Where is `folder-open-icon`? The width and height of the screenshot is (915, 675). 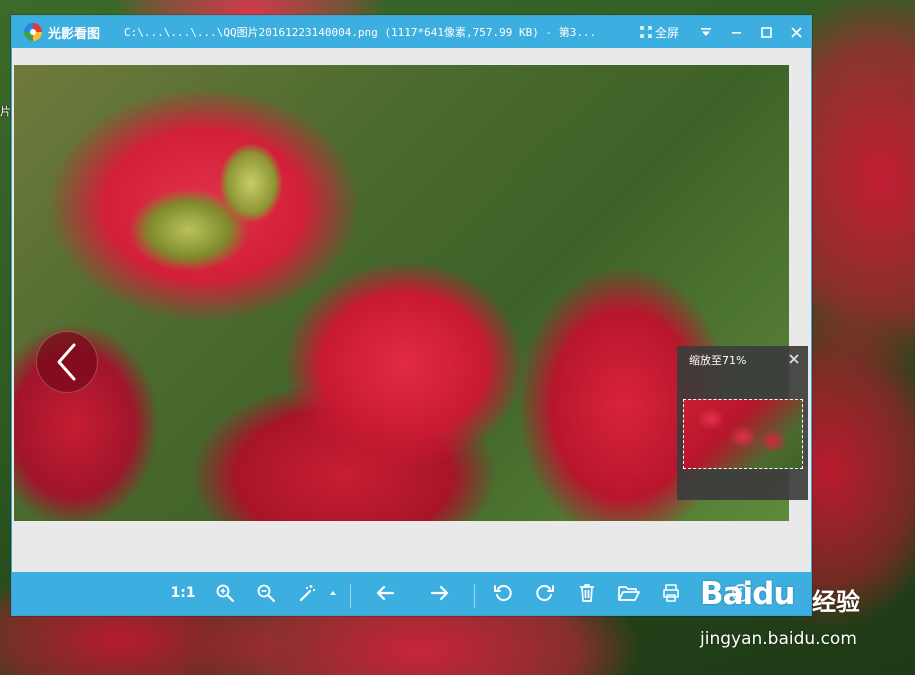
folder-open-icon is located at coordinates (629, 593).